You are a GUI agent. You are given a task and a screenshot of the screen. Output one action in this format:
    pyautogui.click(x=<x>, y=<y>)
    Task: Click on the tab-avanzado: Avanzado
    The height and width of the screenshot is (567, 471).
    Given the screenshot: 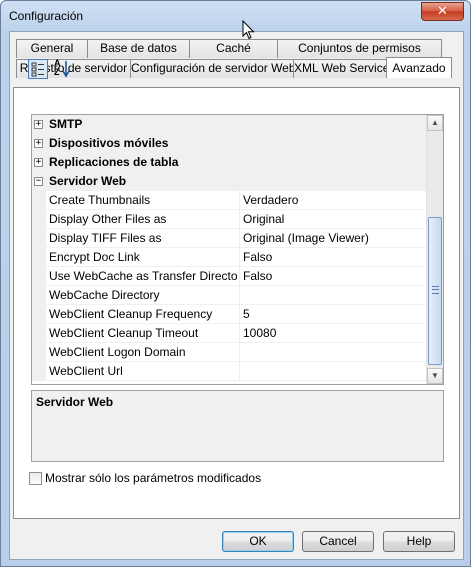 What is the action you would take?
    pyautogui.click(x=419, y=67)
    